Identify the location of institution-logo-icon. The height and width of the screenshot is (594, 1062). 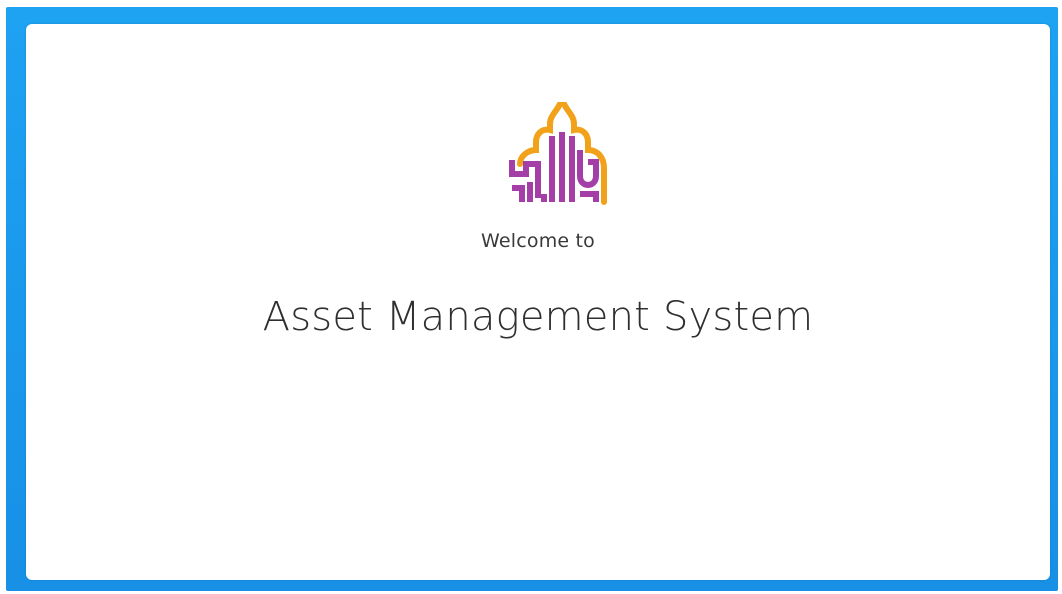
(558, 153).